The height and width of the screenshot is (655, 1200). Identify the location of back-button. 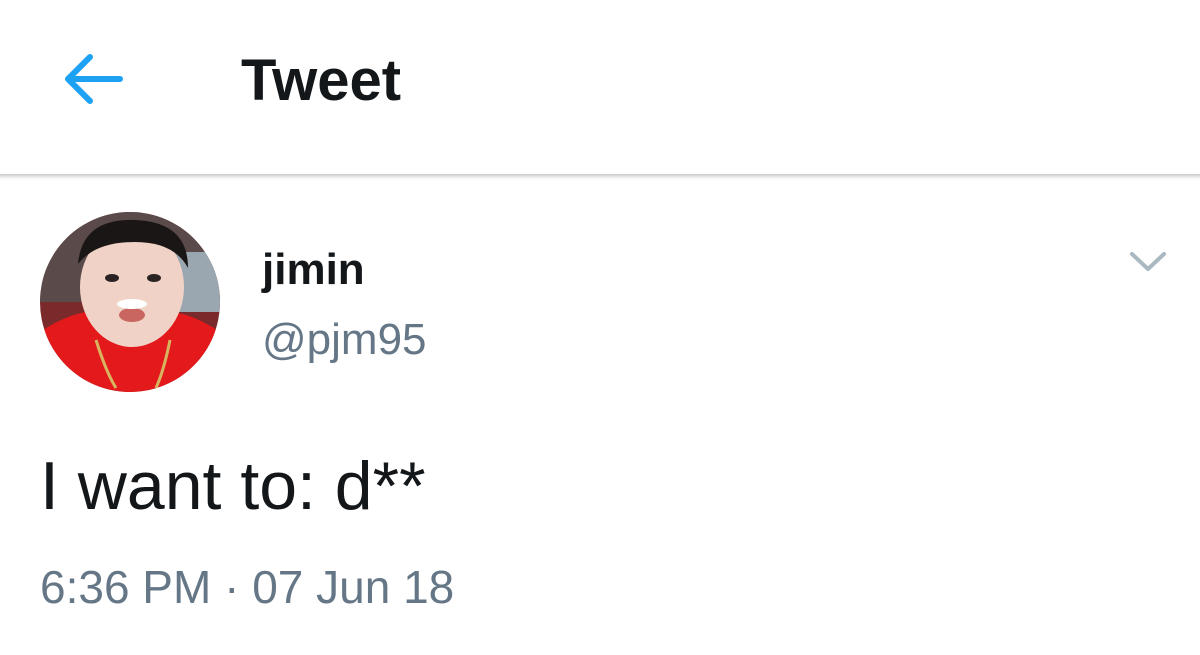
(94, 81).